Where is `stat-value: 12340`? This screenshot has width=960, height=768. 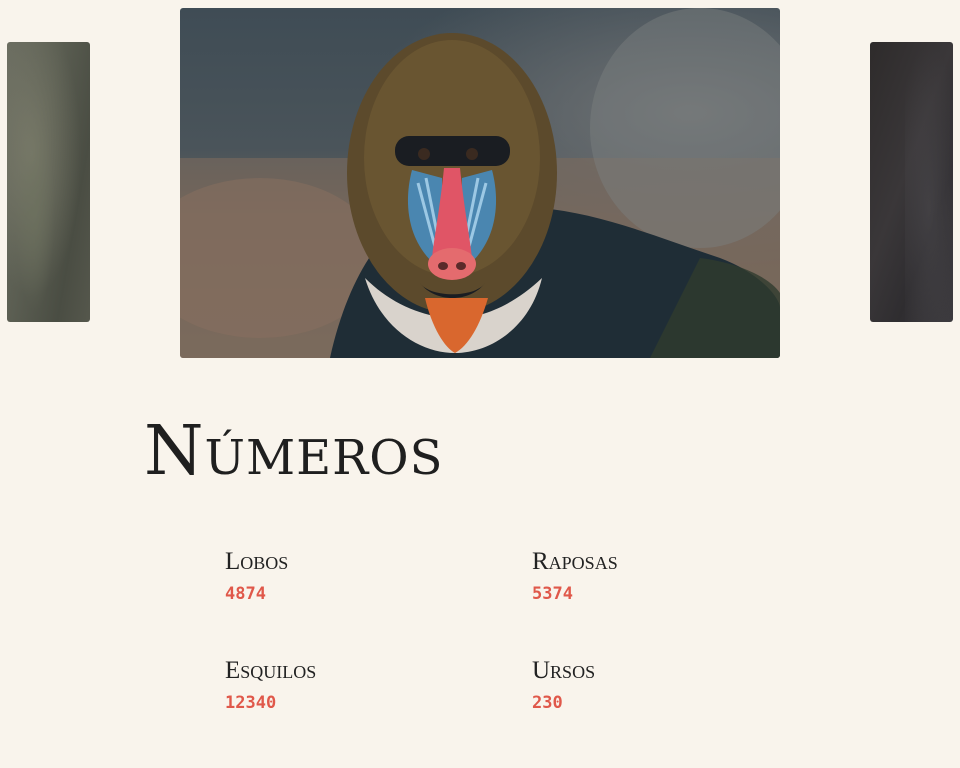
stat-value: 12340 is located at coordinates (251, 703).